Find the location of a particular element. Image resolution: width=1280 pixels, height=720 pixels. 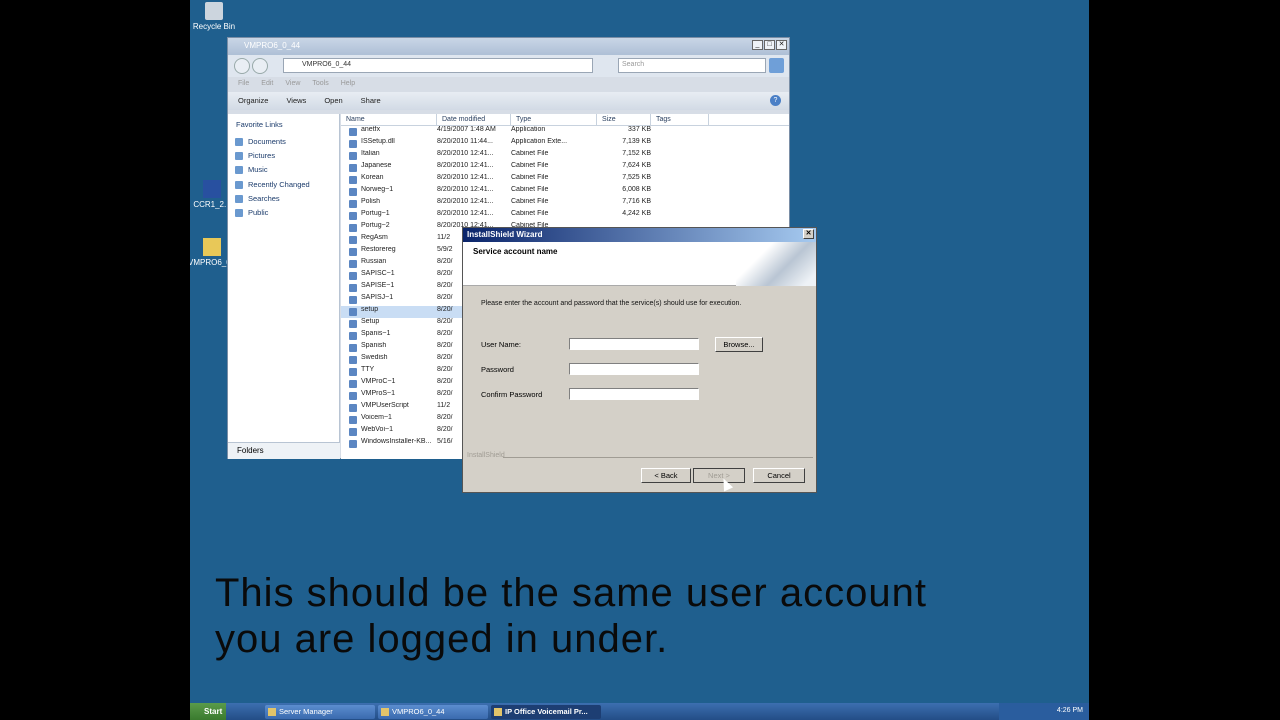

address-bar: VMPRO6_0_44 is located at coordinates (438, 65).